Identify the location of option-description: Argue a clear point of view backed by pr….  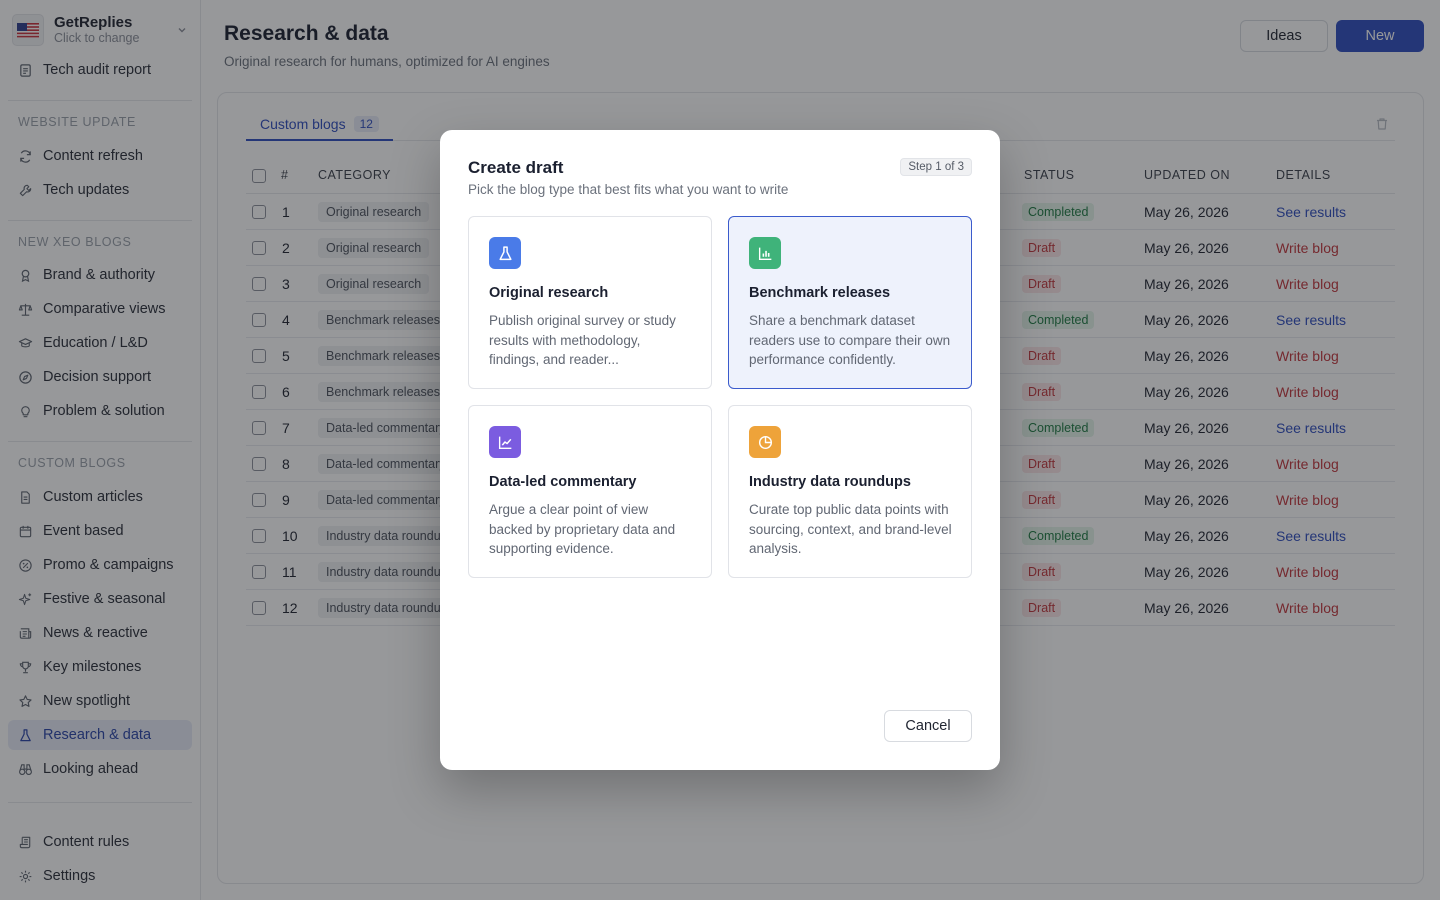
(582, 529).